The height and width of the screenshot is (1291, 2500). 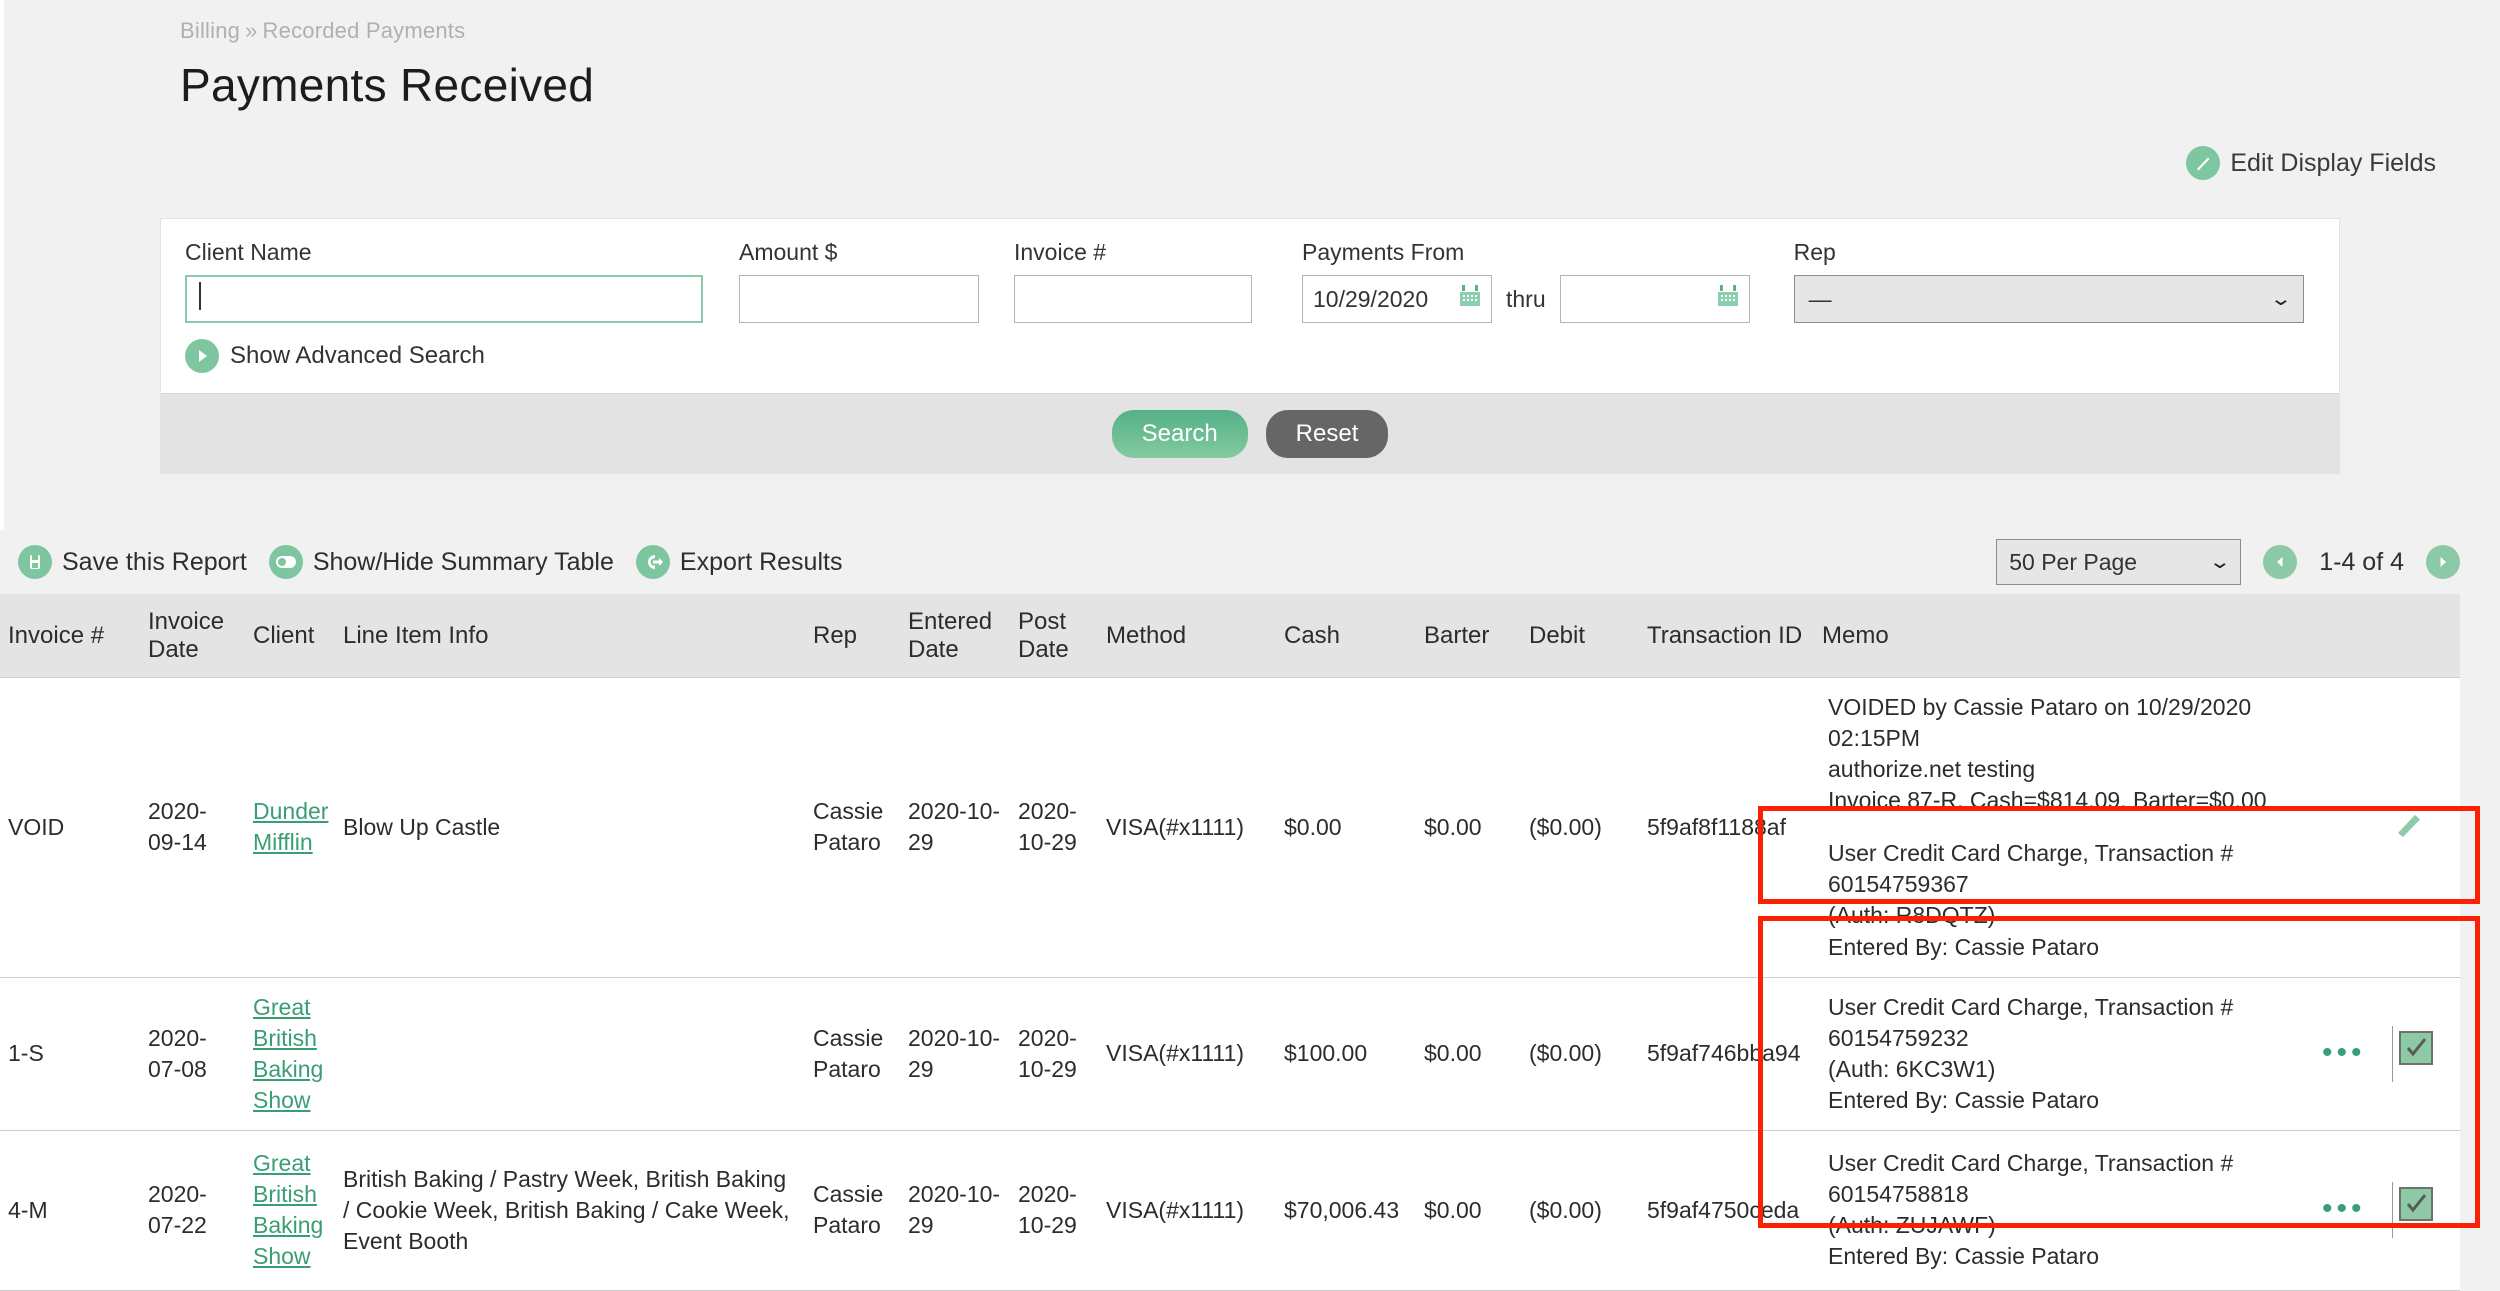 What do you see at coordinates (570, 827) in the screenshot?
I see `cell-line-item-info: Blow Up Castle` at bounding box center [570, 827].